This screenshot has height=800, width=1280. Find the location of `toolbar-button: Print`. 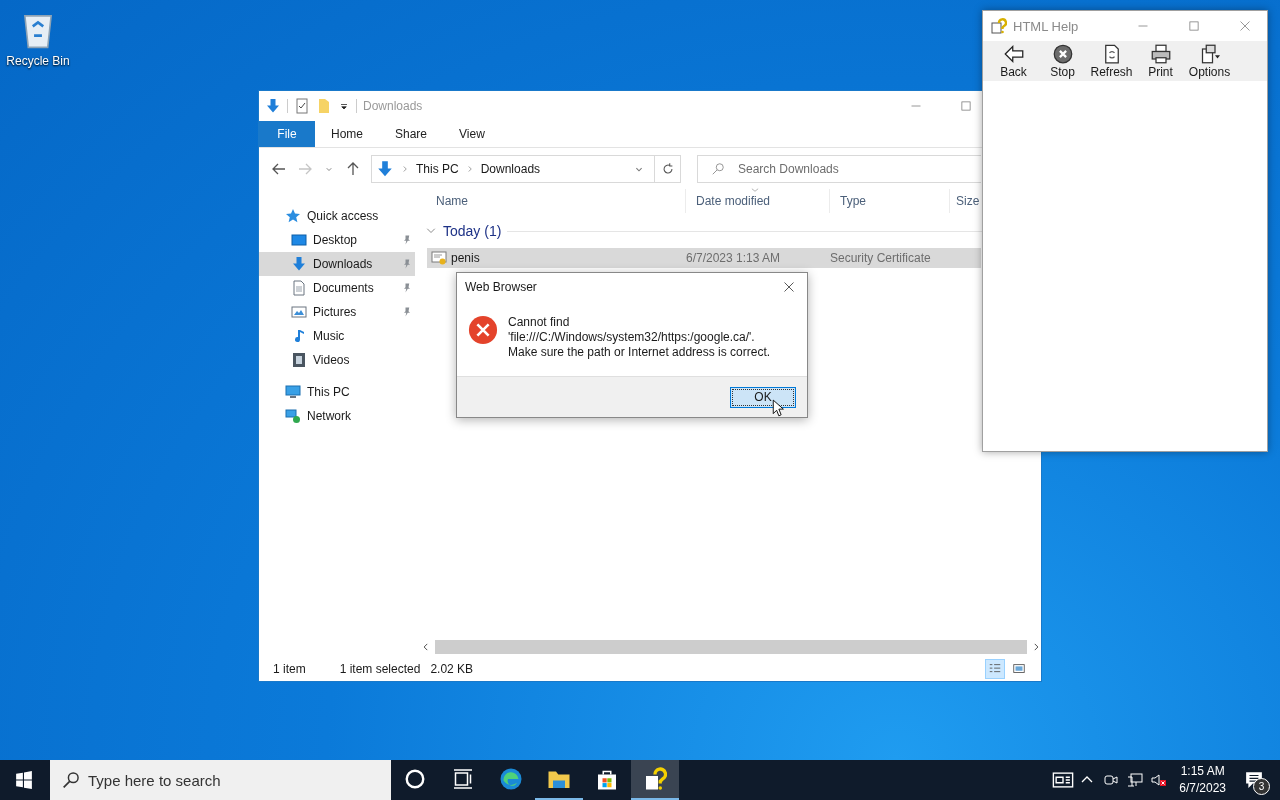

toolbar-button: Print is located at coordinates (1160, 61).